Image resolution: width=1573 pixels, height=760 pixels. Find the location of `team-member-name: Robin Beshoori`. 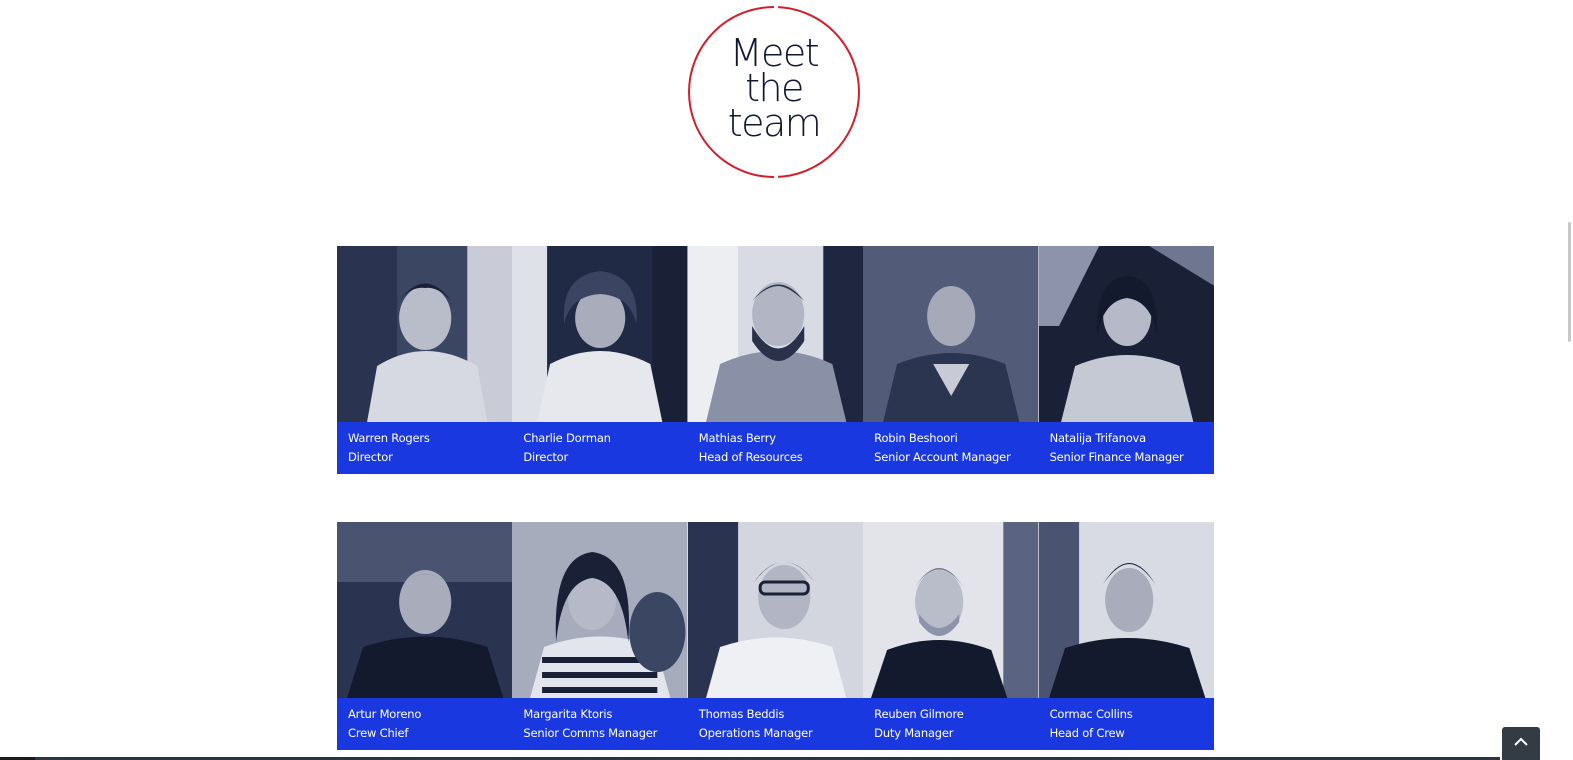

team-member-name: Robin Beshoori is located at coordinates (916, 438).